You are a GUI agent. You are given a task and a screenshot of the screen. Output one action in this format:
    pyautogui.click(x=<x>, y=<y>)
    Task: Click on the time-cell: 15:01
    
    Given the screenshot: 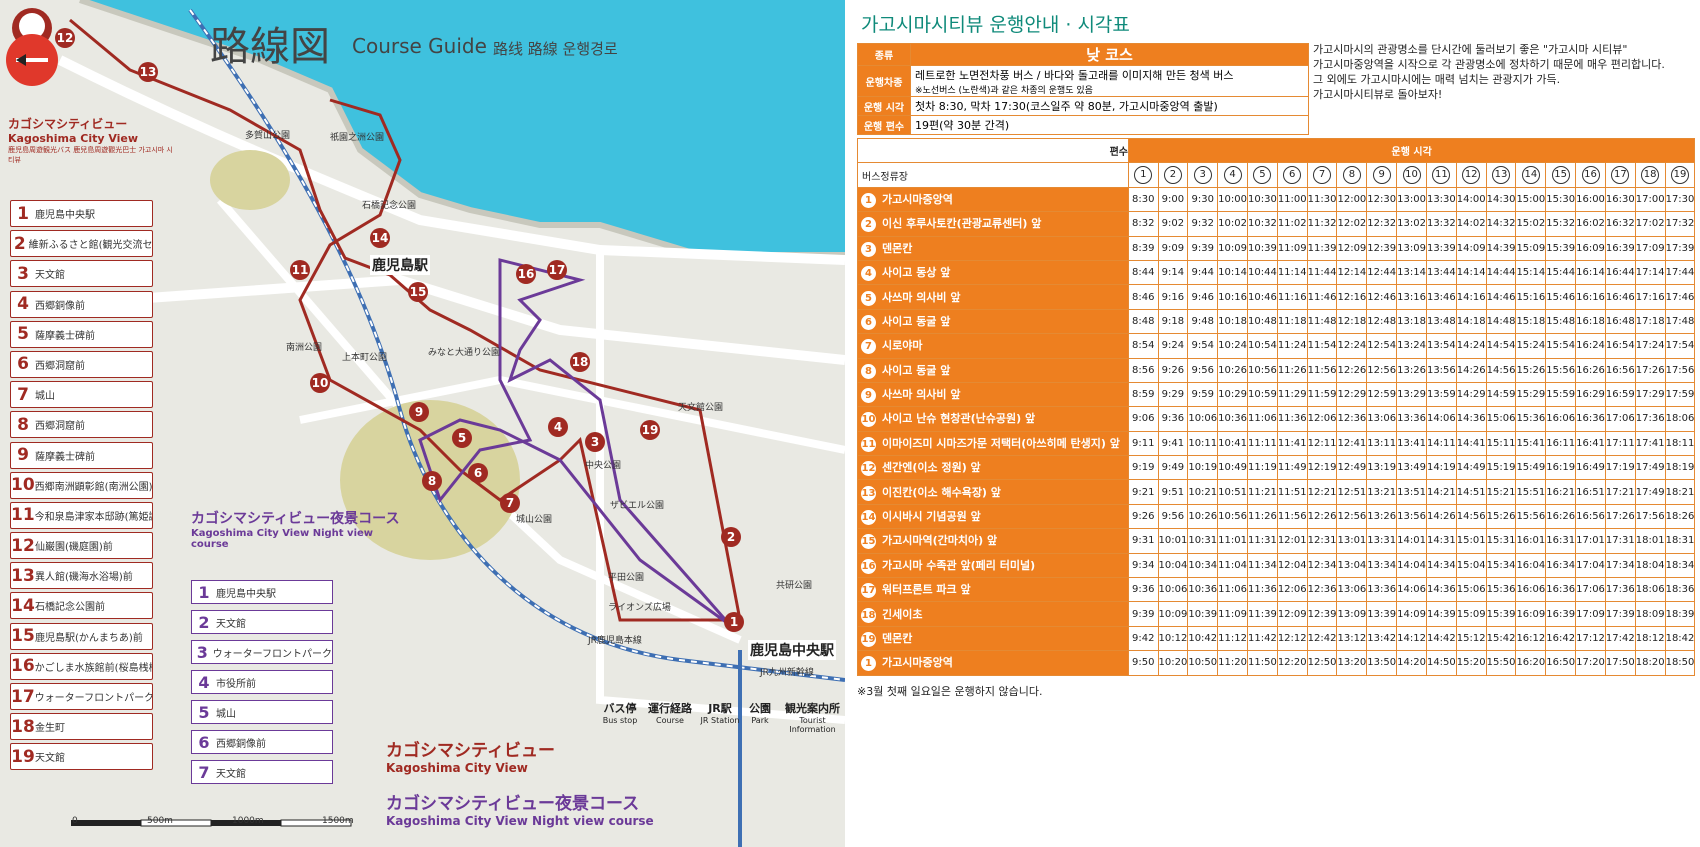 What is the action you would take?
    pyautogui.click(x=1471, y=541)
    